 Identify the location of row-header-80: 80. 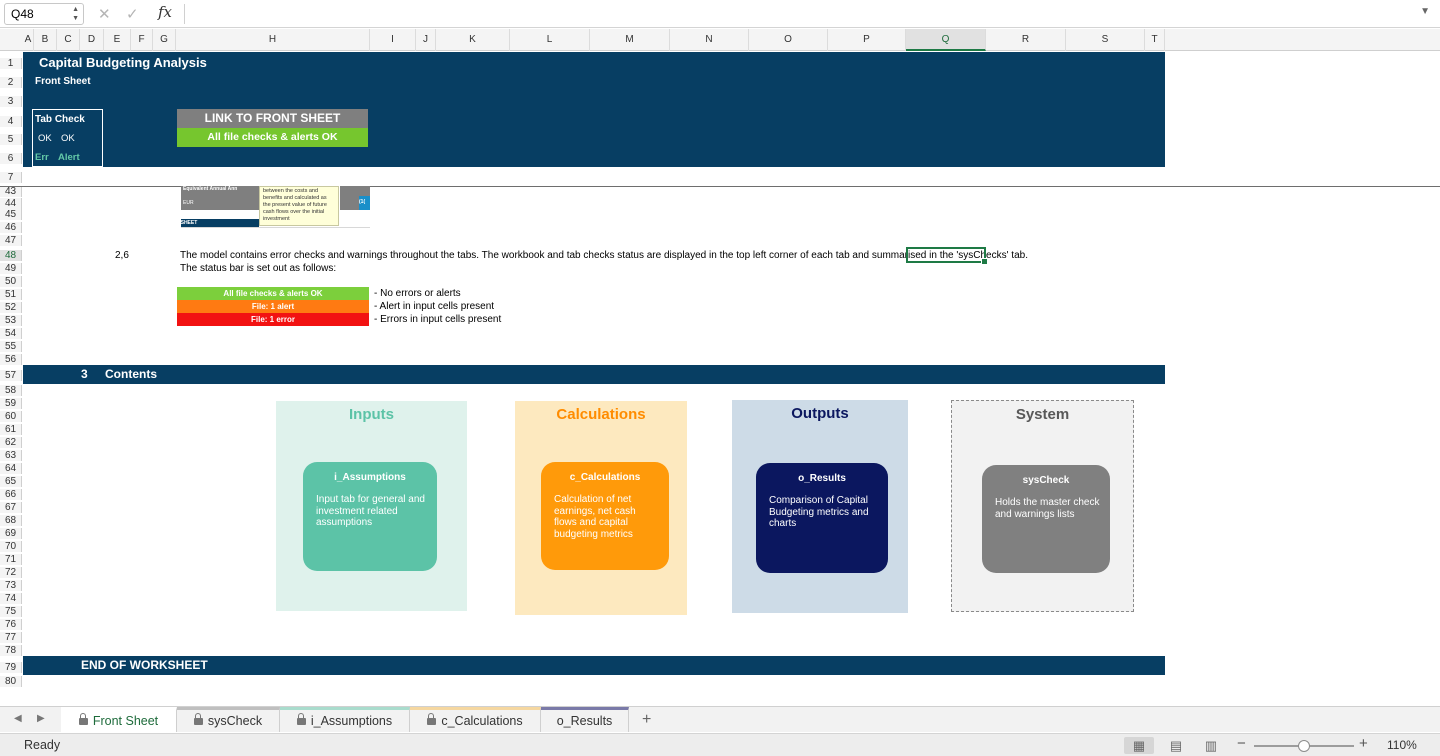
(11, 681).